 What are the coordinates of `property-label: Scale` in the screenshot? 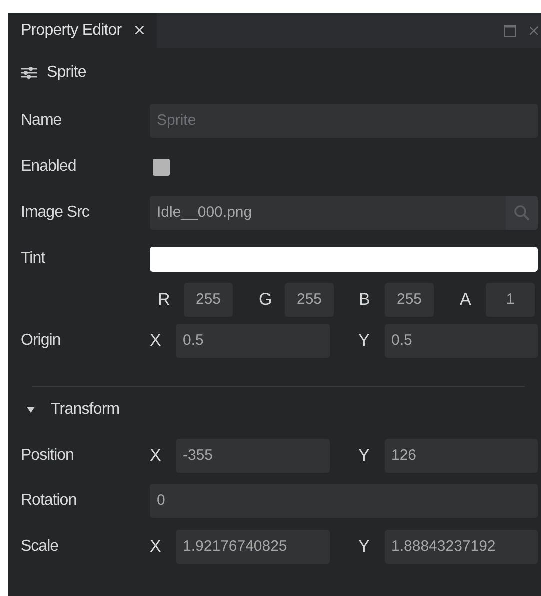 It's located at (40, 546).